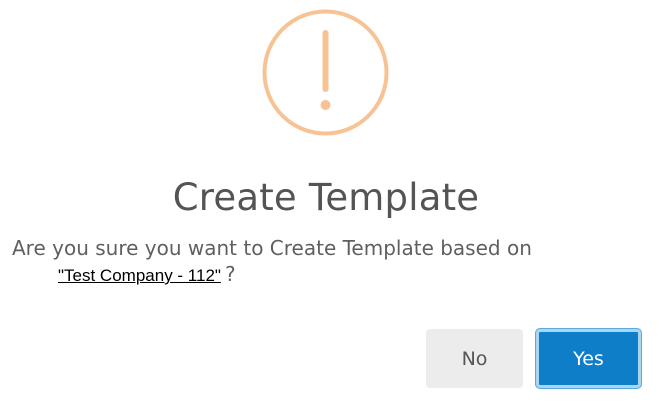 The width and height of the screenshot is (659, 410). What do you see at coordinates (325, 72) in the screenshot?
I see `exclamation-circle-icon` at bounding box center [325, 72].